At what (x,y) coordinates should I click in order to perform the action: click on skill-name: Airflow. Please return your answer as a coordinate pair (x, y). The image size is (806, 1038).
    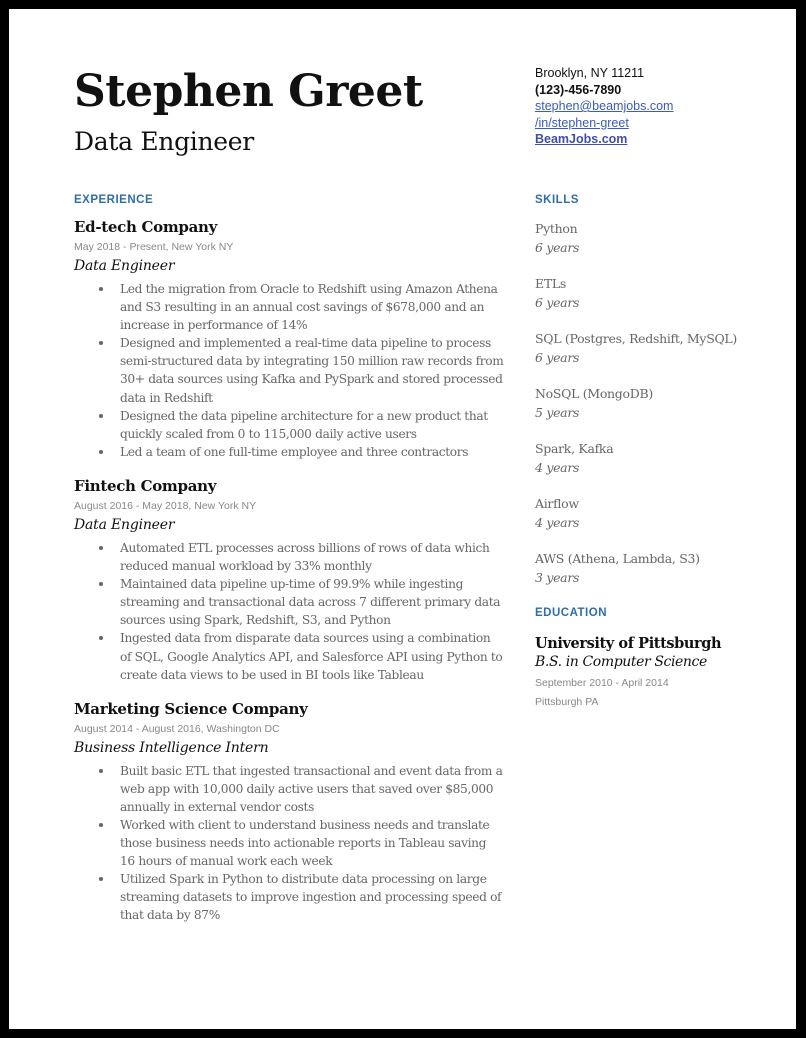
    Looking at the image, I should click on (557, 503).